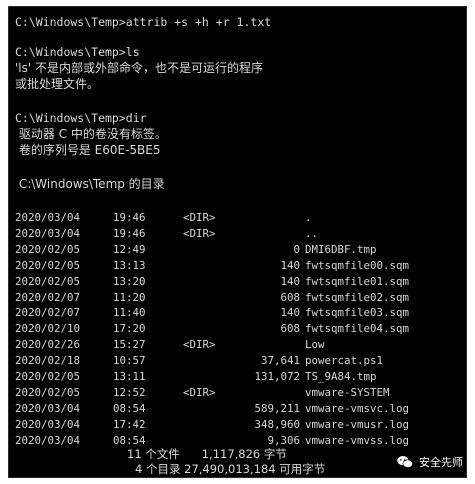 The height and width of the screenshot is (484, 475). I want to click on entry-time: 13:20, so click(129, 281).